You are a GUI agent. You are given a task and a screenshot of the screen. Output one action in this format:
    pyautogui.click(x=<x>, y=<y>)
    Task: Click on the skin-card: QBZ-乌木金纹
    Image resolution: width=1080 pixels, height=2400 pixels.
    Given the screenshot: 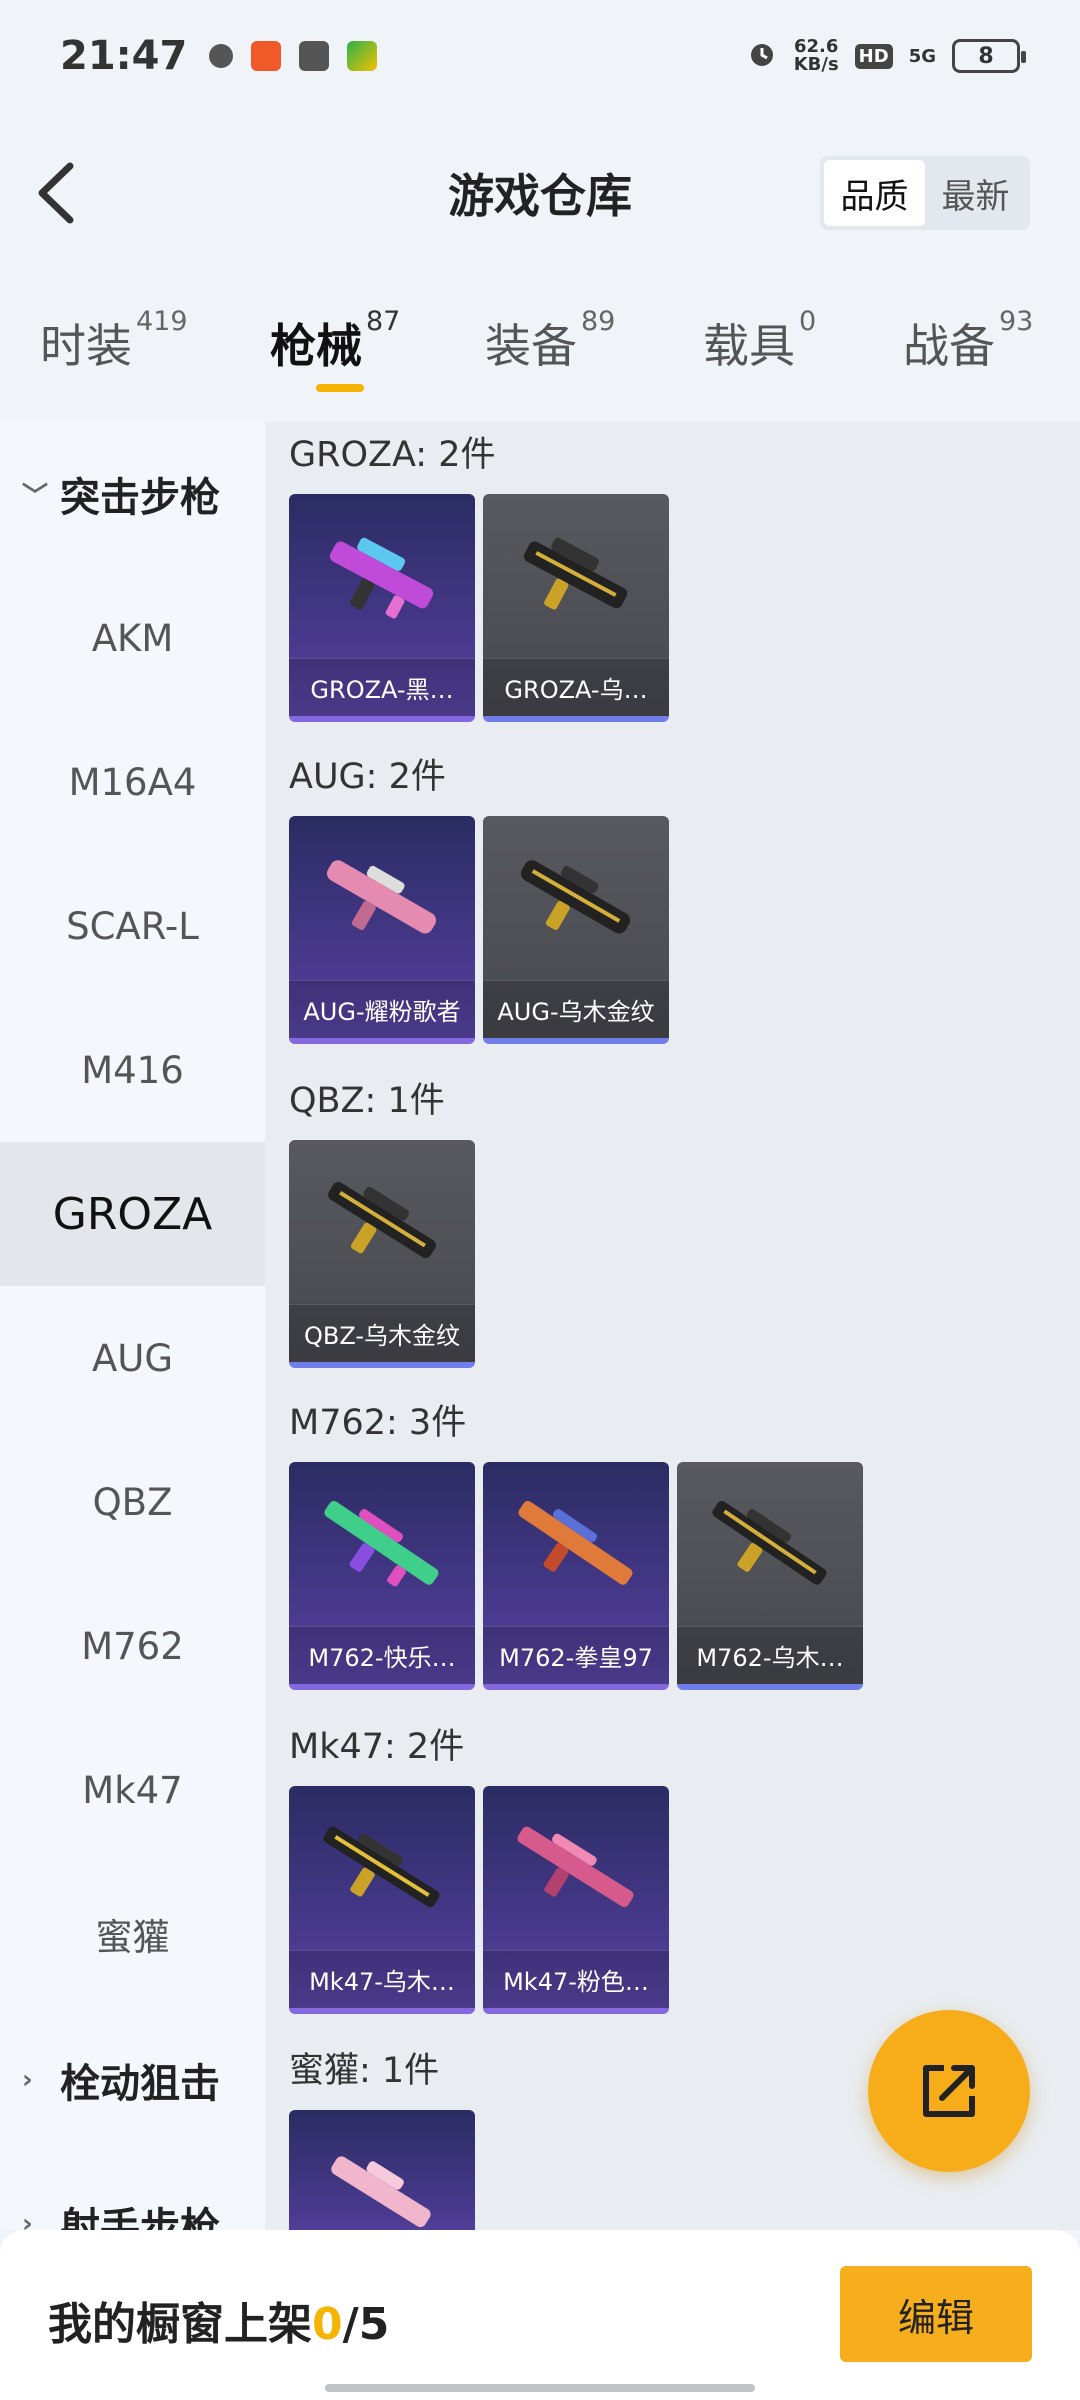 What is the action you would take?
    pyautogui.click(x=382, y=1254)
    